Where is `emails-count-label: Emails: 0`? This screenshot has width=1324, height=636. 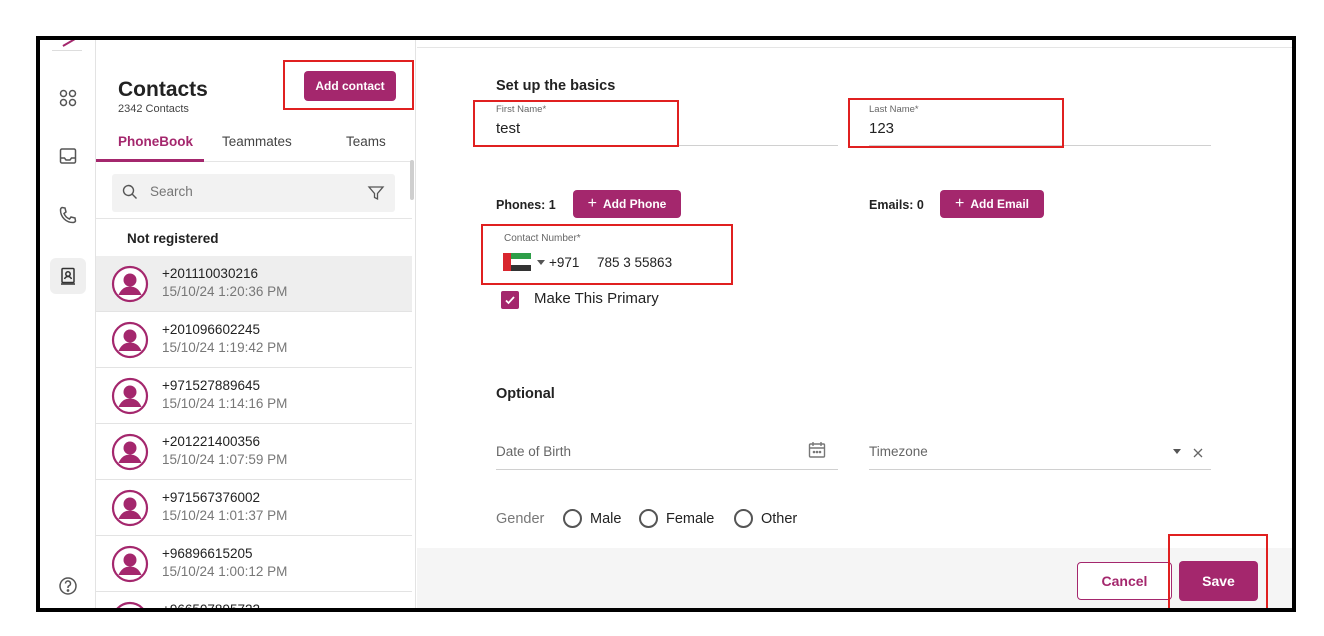 emails-count-label: Emails: 0 is located at coordinates (896, 205).